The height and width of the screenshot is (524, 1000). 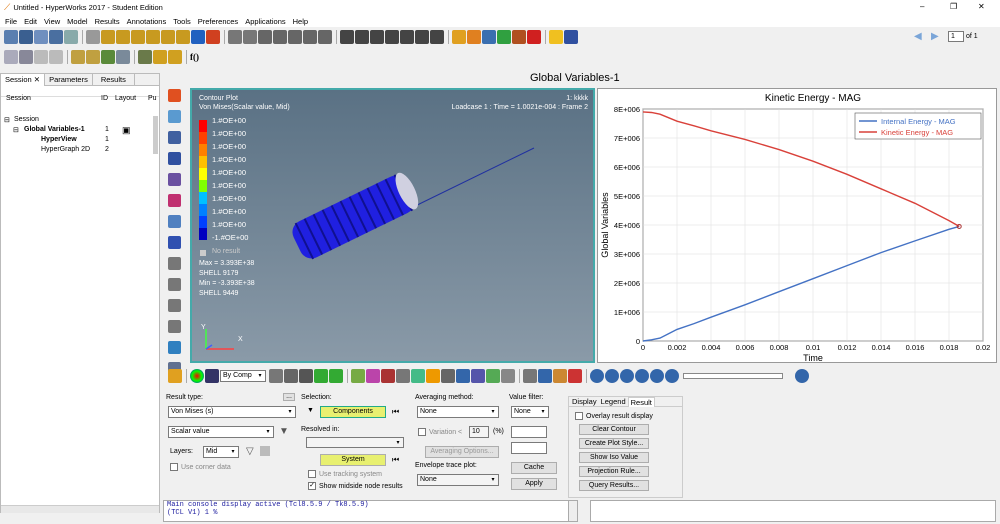 I want to click on selection-dropdown-icon: ▼, so click(x=310, y=410).